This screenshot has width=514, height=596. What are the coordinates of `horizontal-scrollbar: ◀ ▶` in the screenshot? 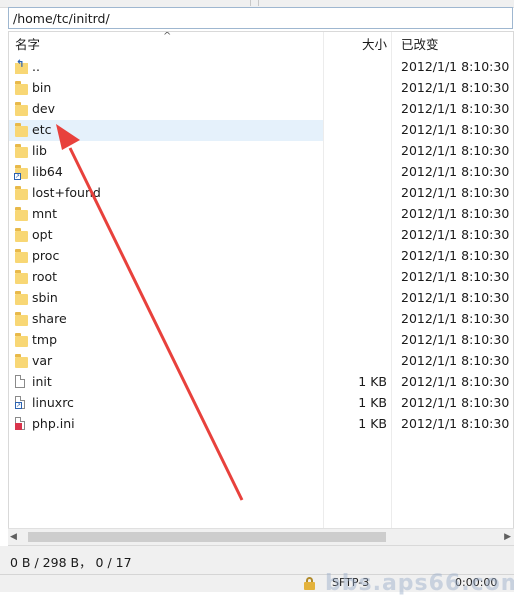 It's located at (261, 536).